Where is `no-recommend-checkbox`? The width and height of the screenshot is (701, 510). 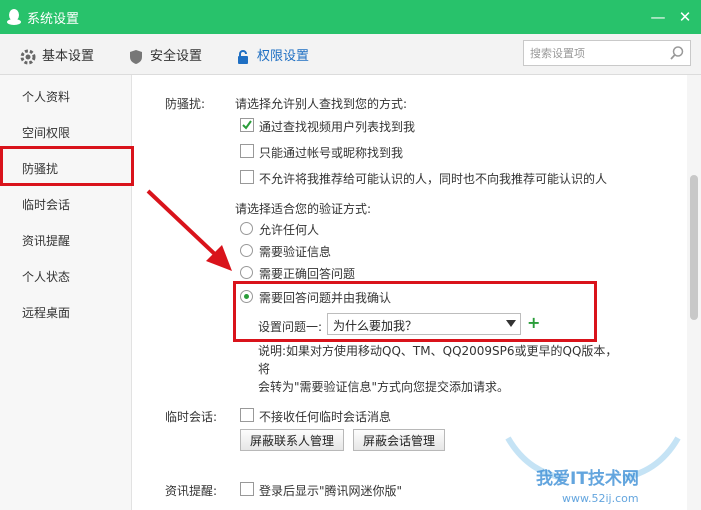 no-recommend-checkbox is located at coordinates (247, 177).